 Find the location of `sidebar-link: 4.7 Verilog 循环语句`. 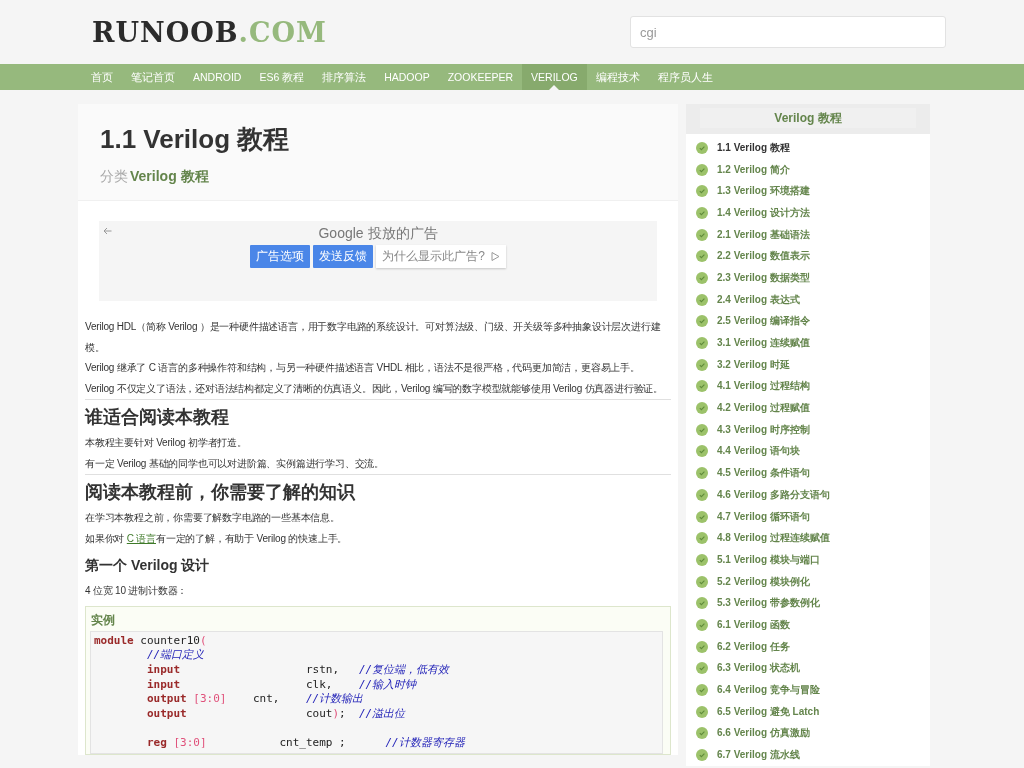

sidebar-link: 4.7 Verilog 循环语句 is located at coordinates (763, 516).